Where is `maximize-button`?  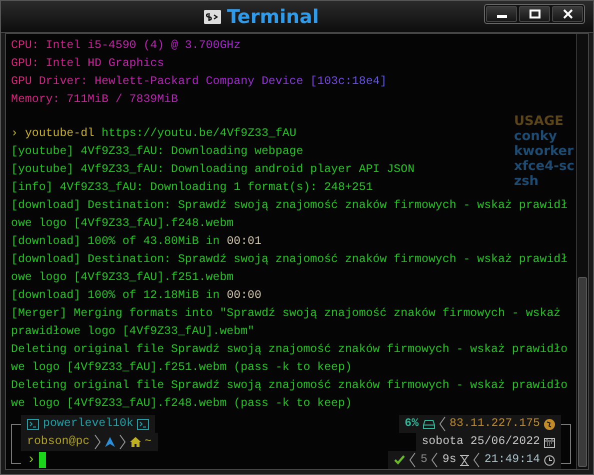
maximize-button is located at coordinates (534, 14).